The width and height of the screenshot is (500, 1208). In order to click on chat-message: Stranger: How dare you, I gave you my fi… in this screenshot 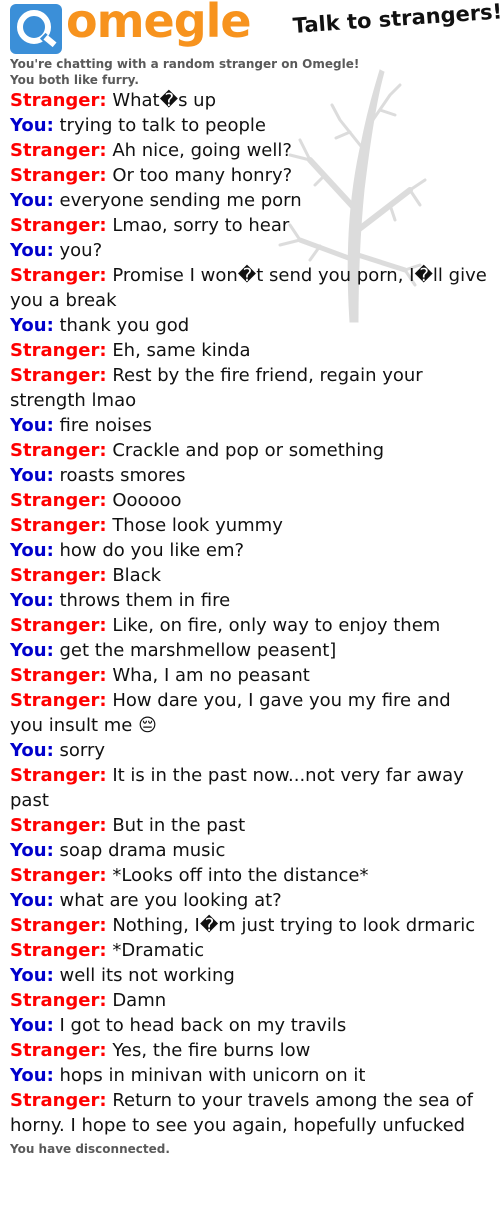, I will do `click(249, 713)`.